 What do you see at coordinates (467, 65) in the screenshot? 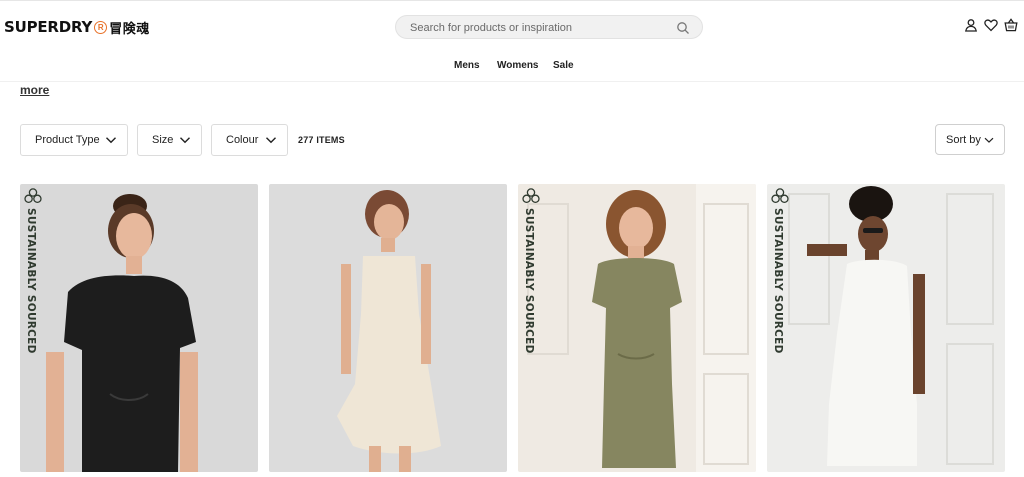
I see `nav-item-mens: Mens` at bounding box center [467, 65].